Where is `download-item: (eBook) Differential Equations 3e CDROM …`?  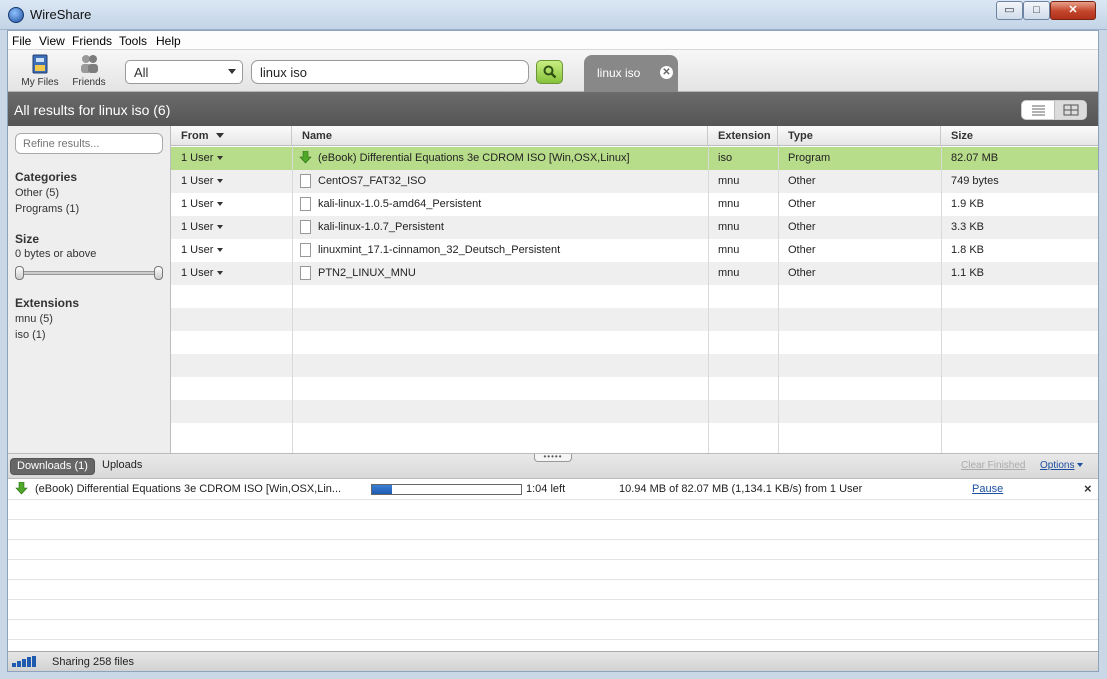
download-item: (eBook) Differential Equations 3e CDROM … is located at coordinates (553, 489).